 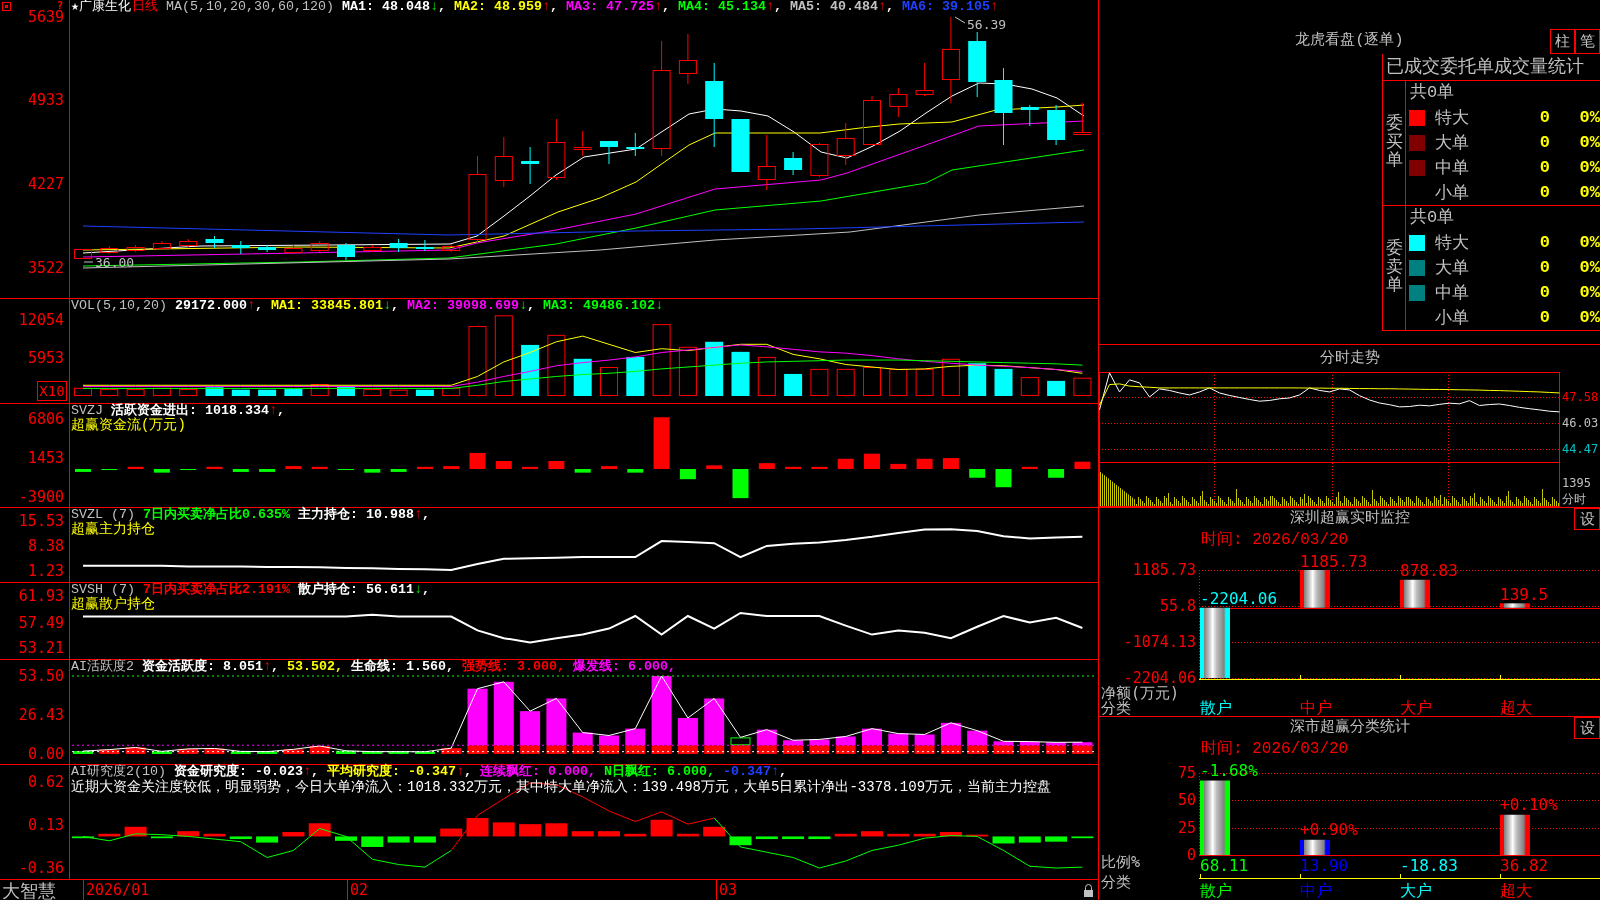 What do you see at coordinates (87, 411) in the screenshot?
I see `indicator-name: SVZJ` at bounding box center [87, 411].